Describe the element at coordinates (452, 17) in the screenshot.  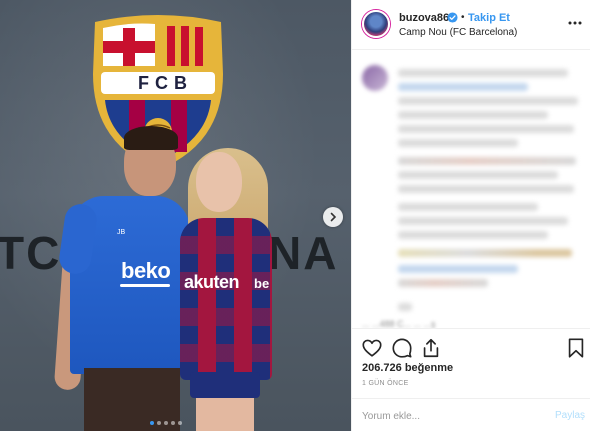
I see `verified-badge-icon` at that location.